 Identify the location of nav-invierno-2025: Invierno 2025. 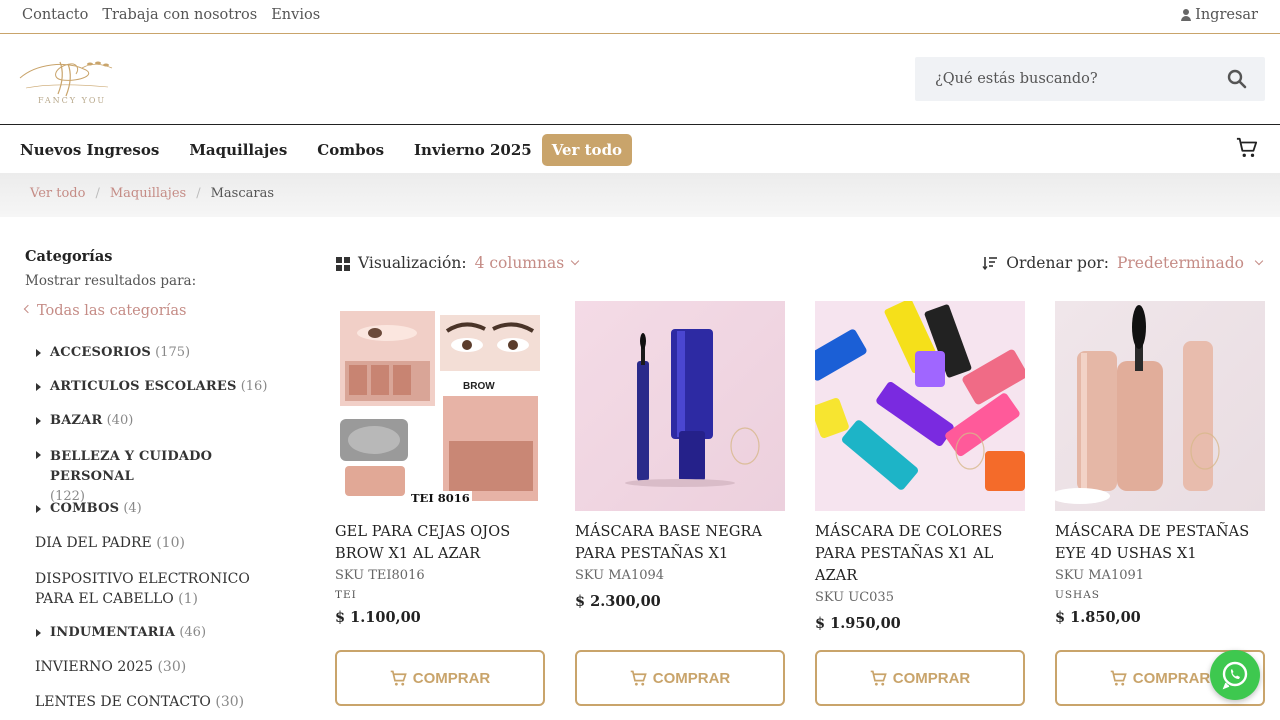
(473, 150).